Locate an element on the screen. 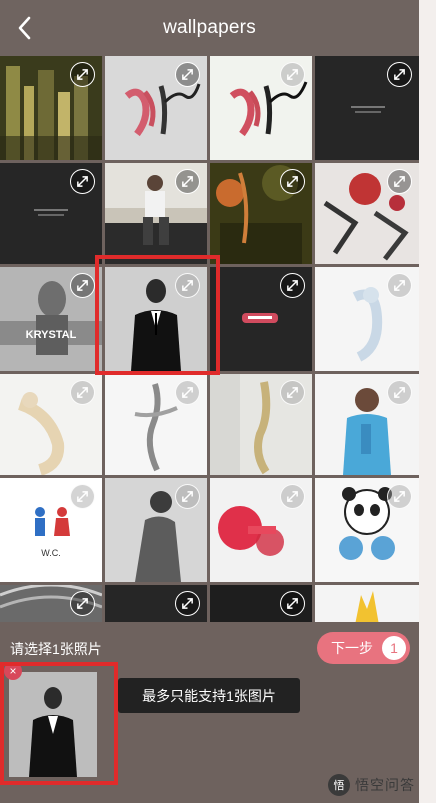 This screenshot has height=803, width=436. selected-count-badge: 1 is located at coordinates (394, 648).